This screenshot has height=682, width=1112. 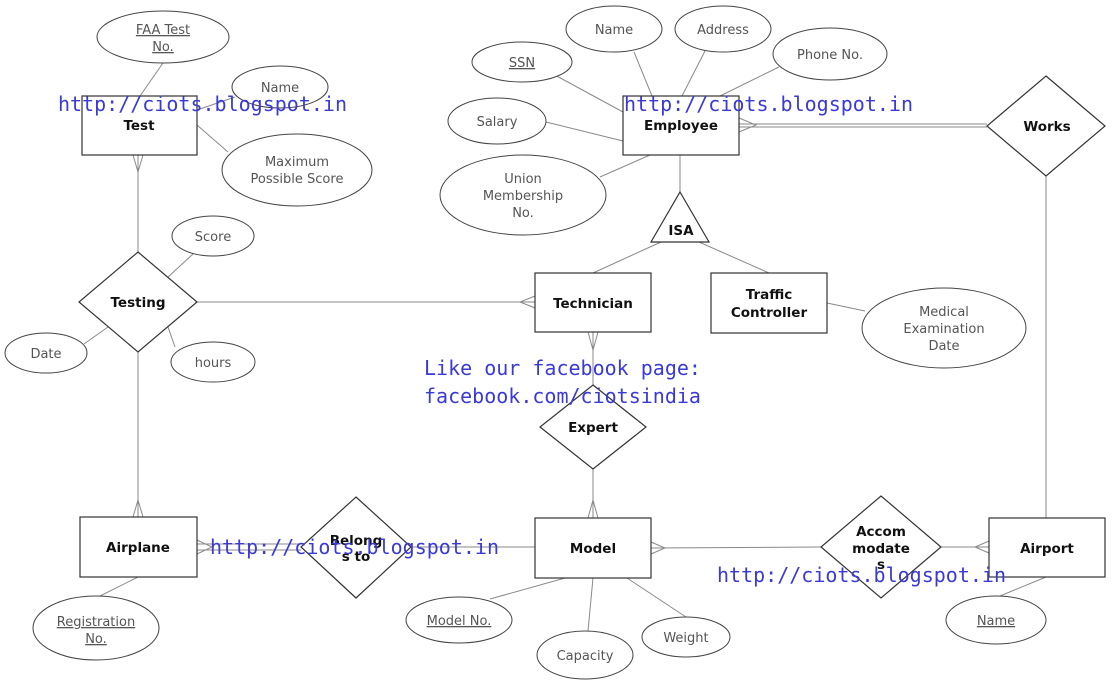 I want to click on entity-airport: Airport, so click(x=1047, y=547).